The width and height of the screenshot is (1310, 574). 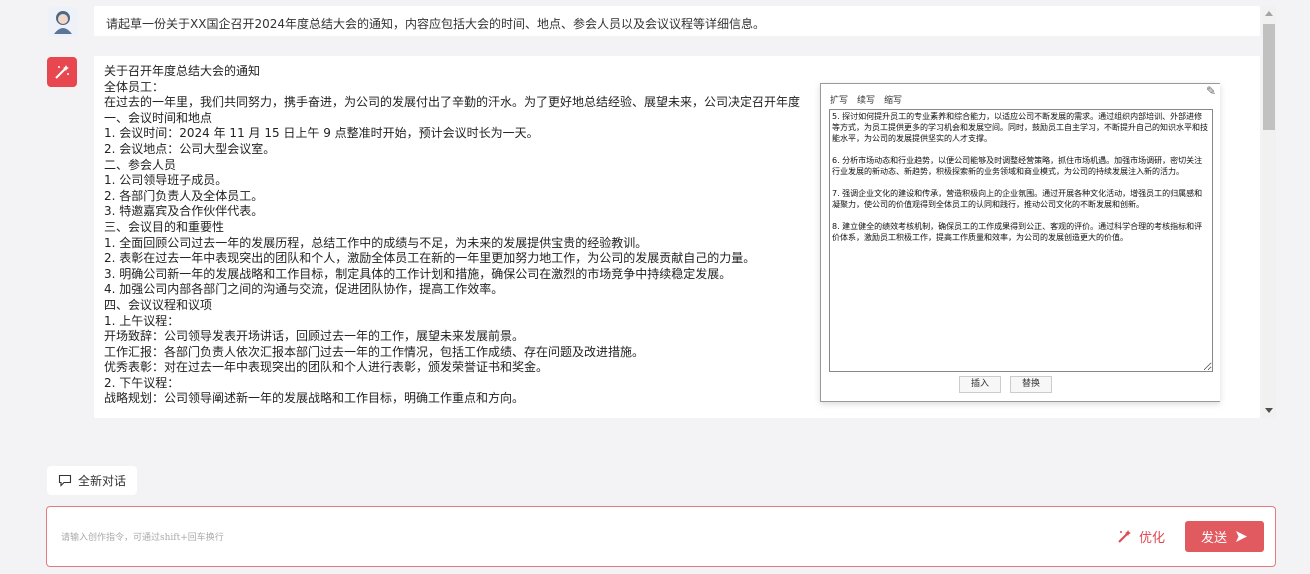 What do you see at coordinates (893, 101) in the screenshot?
I see `tab-shorten: 缩写` at bounding box center [893, 101].